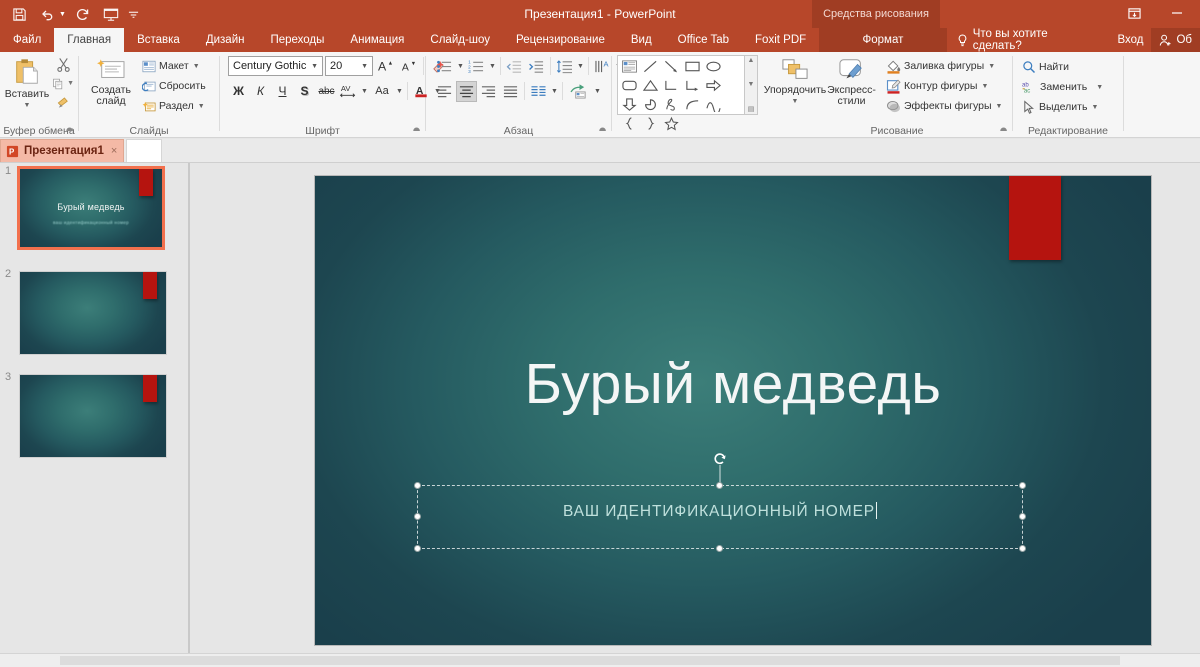 The image size is (1200, 667). What do you see at coordinates (1062, 67) in the screenshot?
I see `find-button: Найти` at bounding box center [1062, 67].